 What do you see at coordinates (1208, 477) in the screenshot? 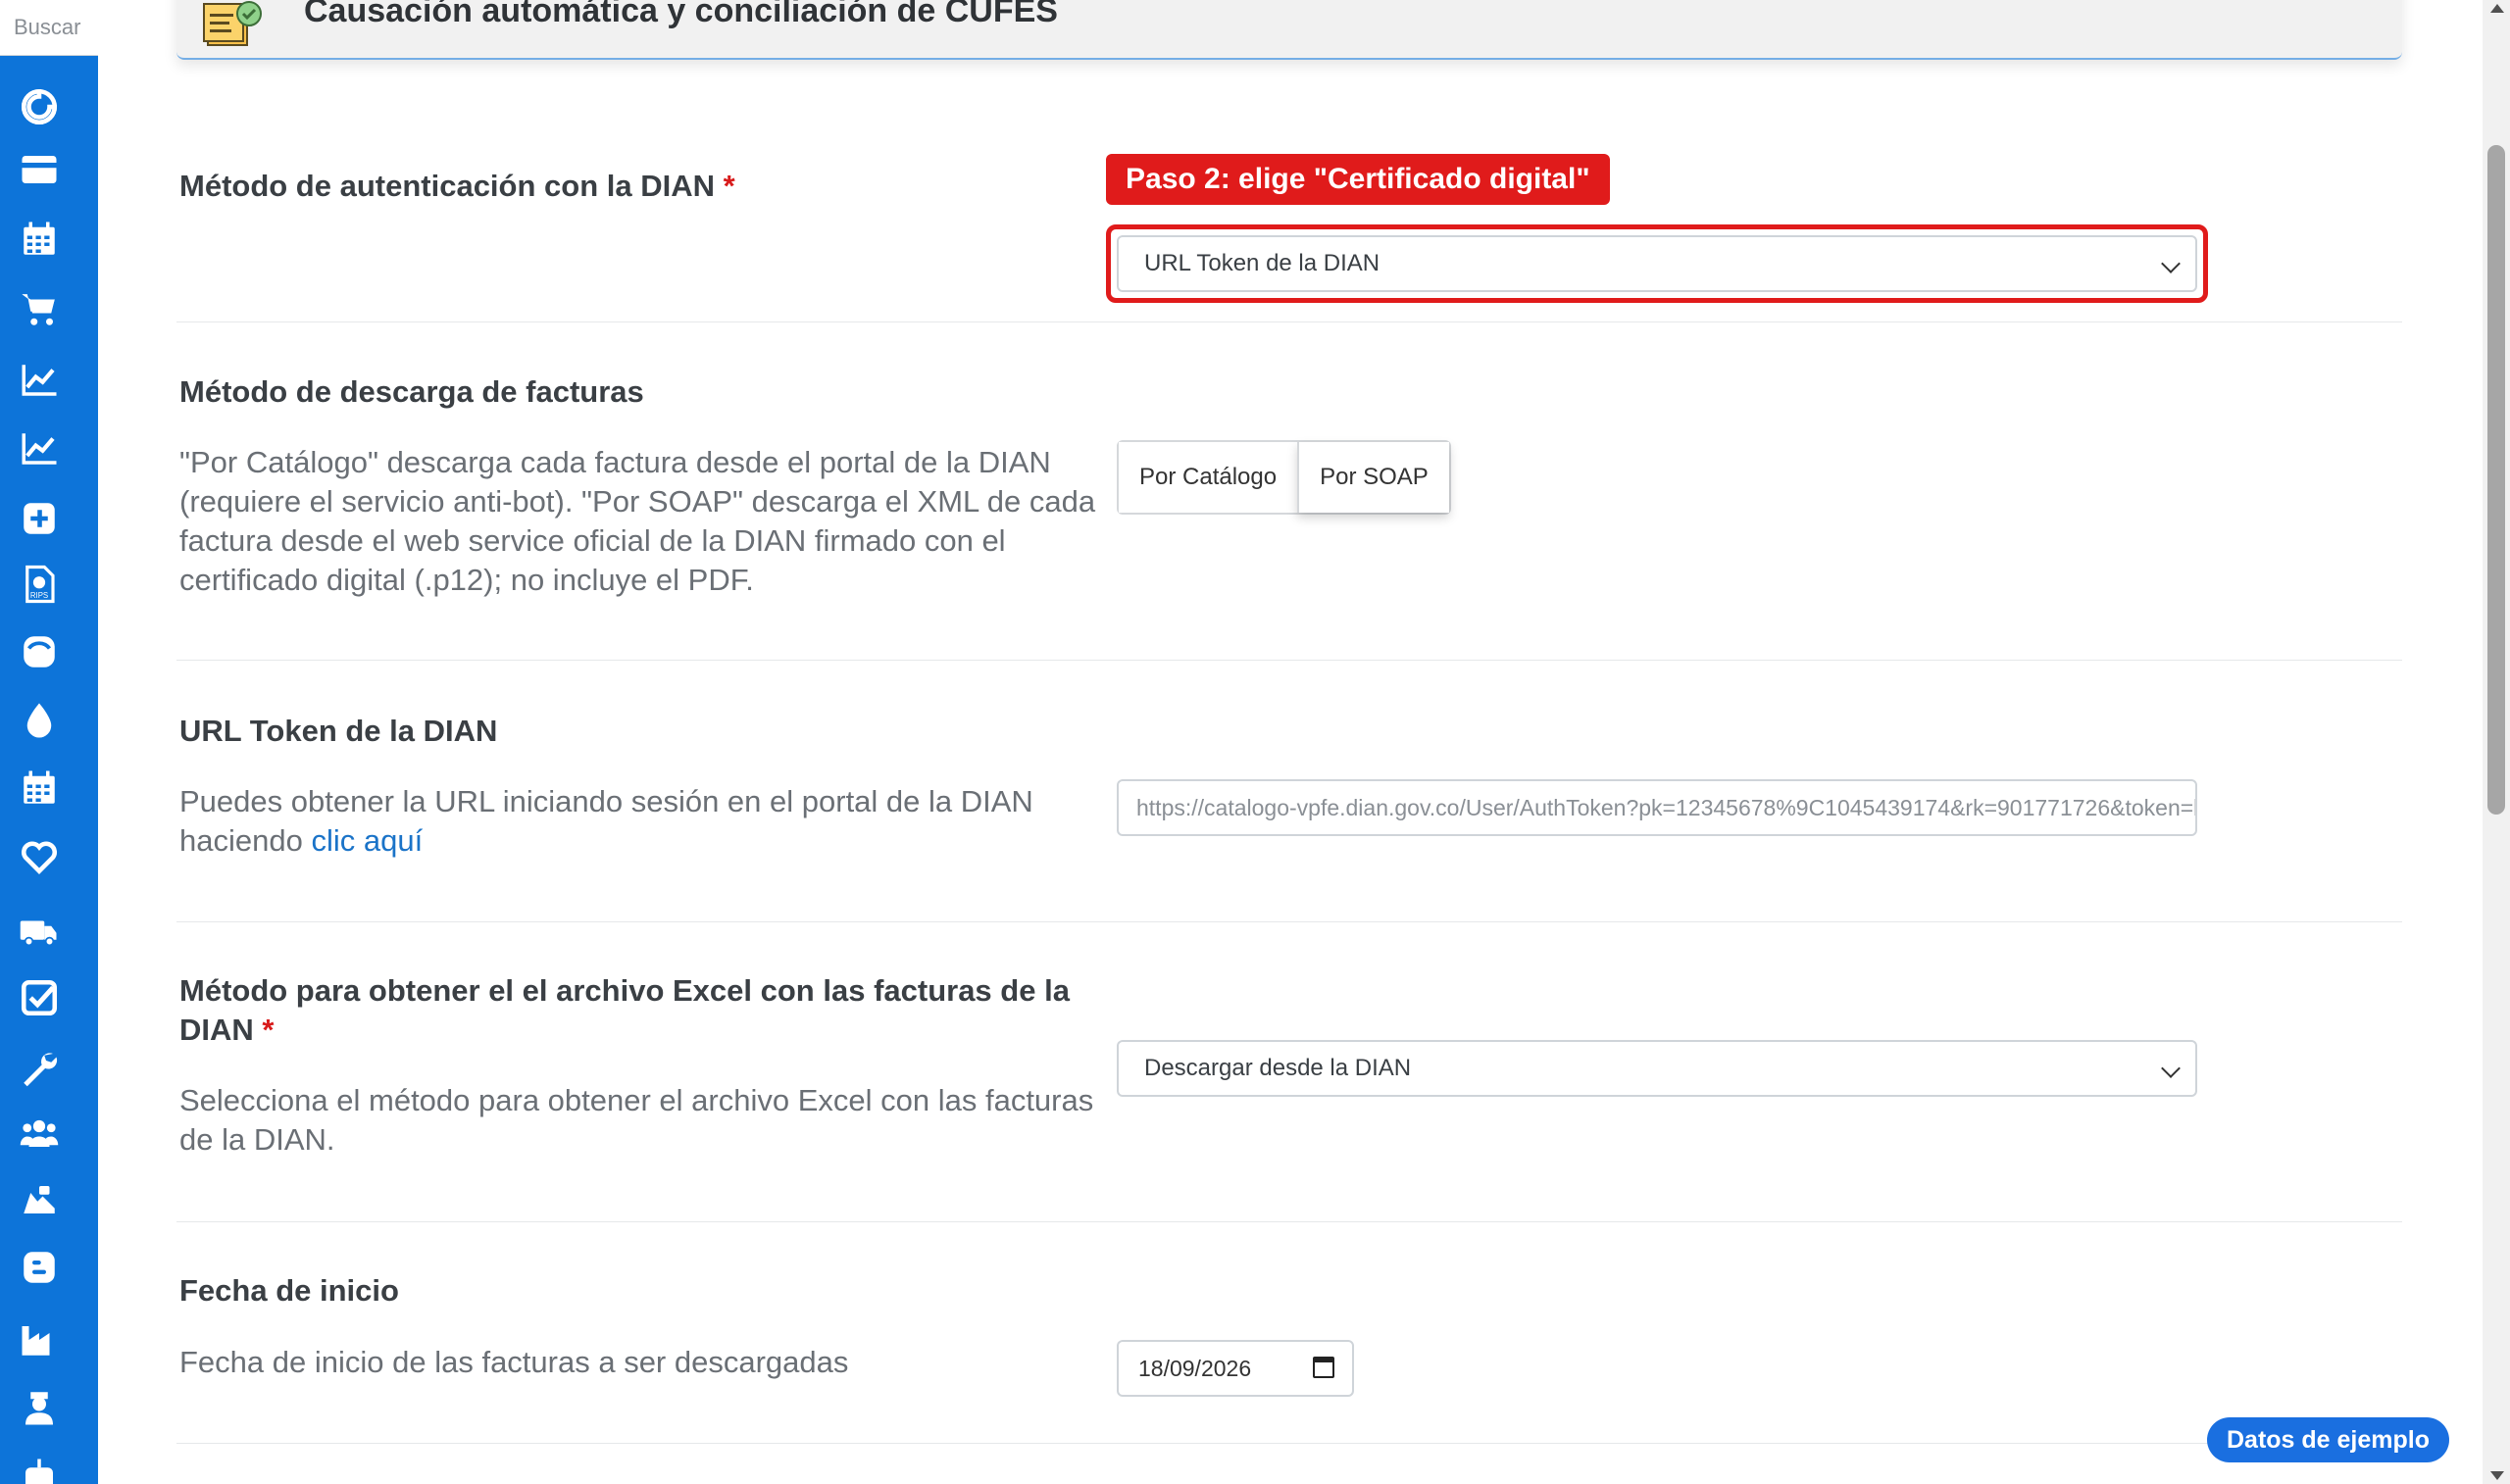
I see `por-catalogo-button: Por Catálogo` at bounding box center [1208, 477].